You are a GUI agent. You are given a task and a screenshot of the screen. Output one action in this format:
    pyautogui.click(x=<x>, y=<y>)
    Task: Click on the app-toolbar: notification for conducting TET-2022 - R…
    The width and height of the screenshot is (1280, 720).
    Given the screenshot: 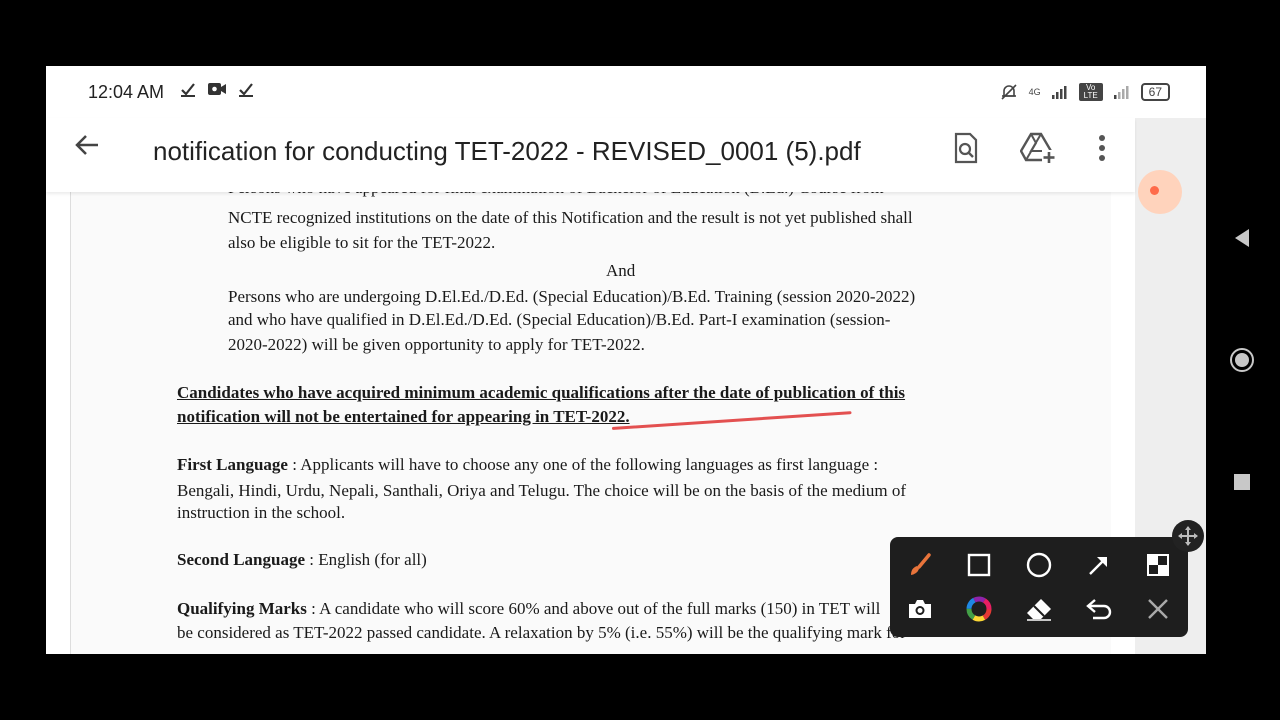 What is the action you would take?
    pyautogui.click(x=590, y=155)
    